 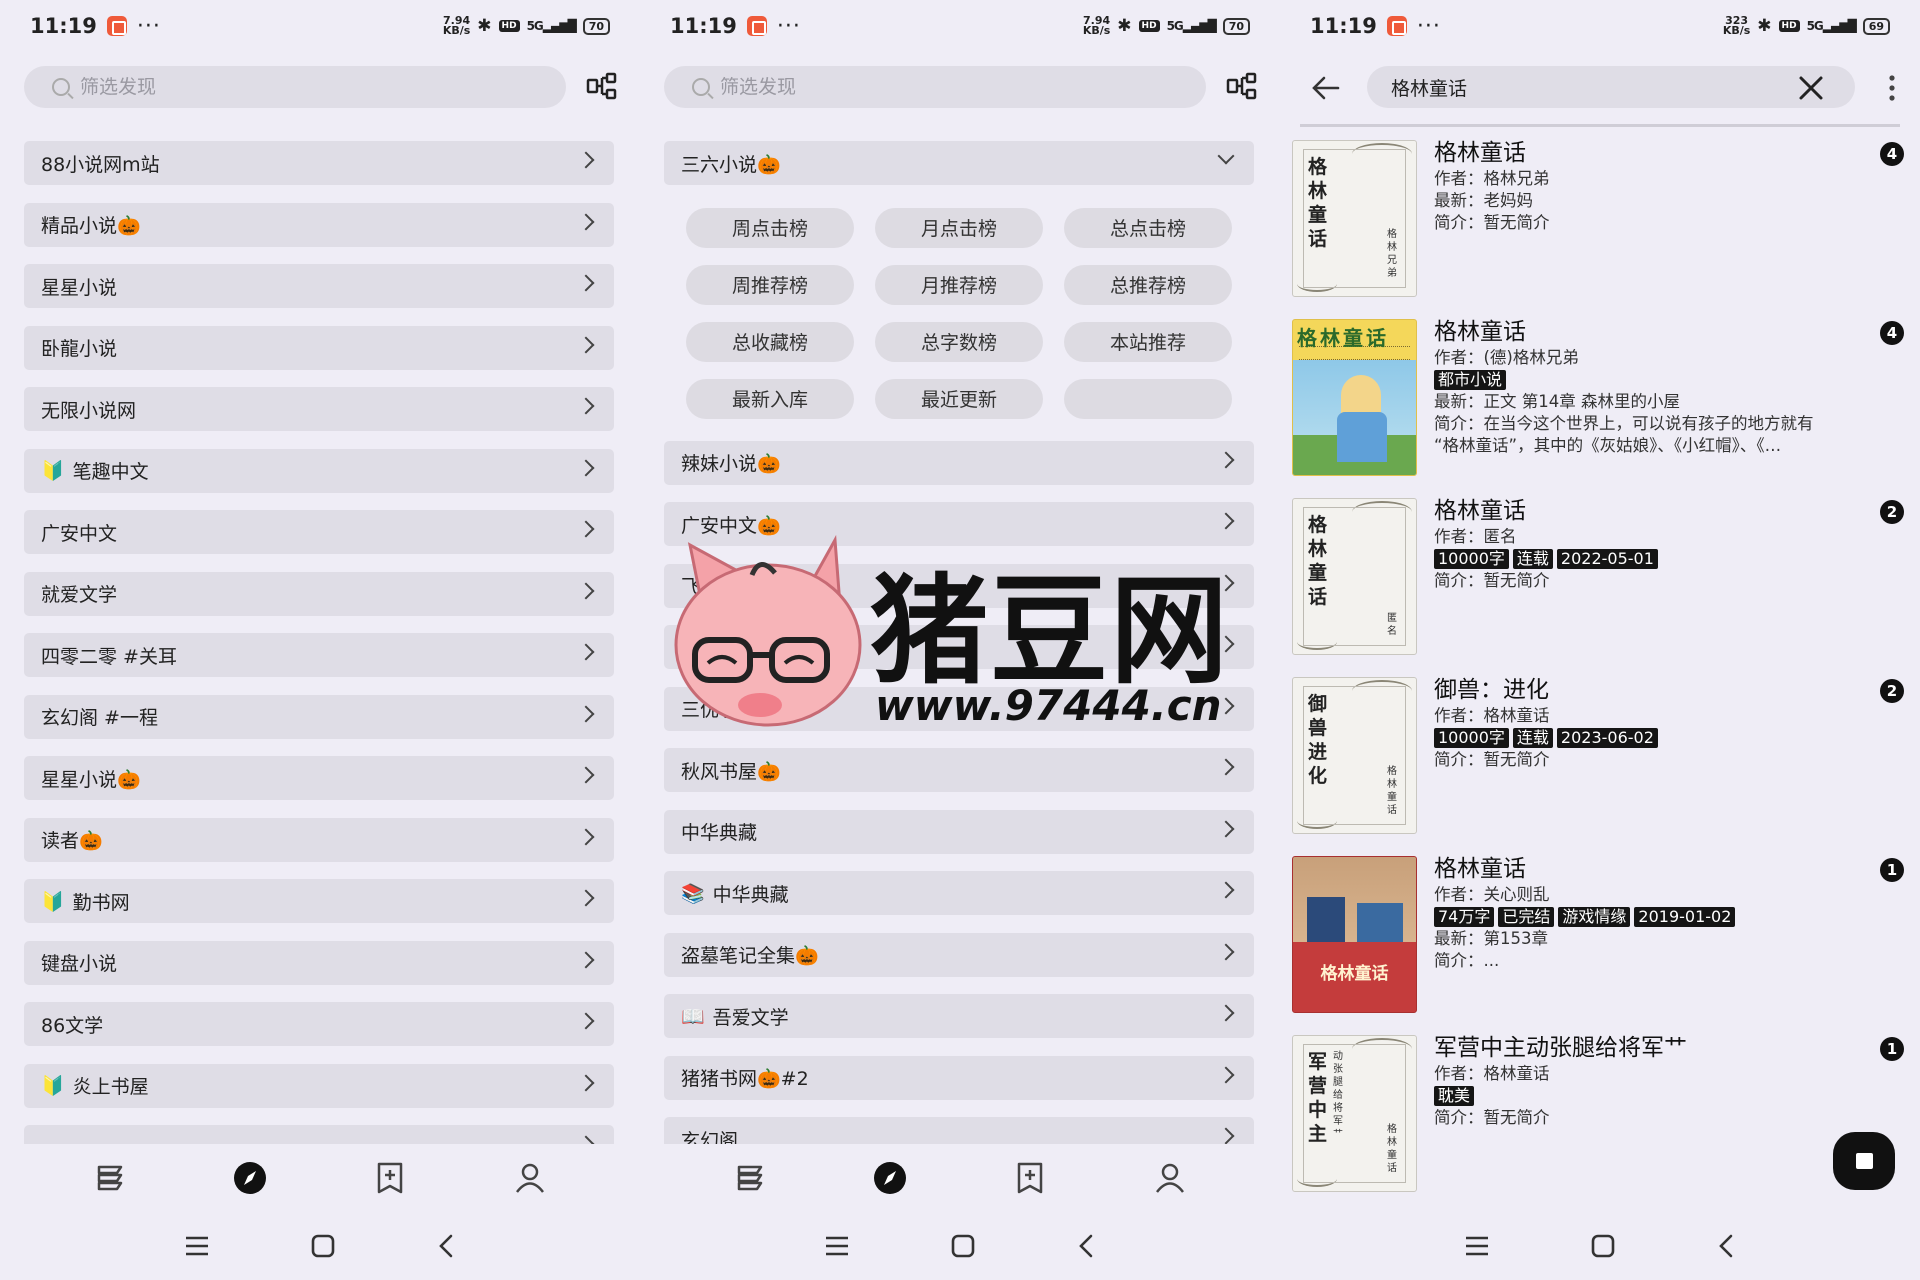 What do you see at coordinates (319, 593) in the screenshot?
I see `source-item: 就爱文学` at bounding box center [319, 593].